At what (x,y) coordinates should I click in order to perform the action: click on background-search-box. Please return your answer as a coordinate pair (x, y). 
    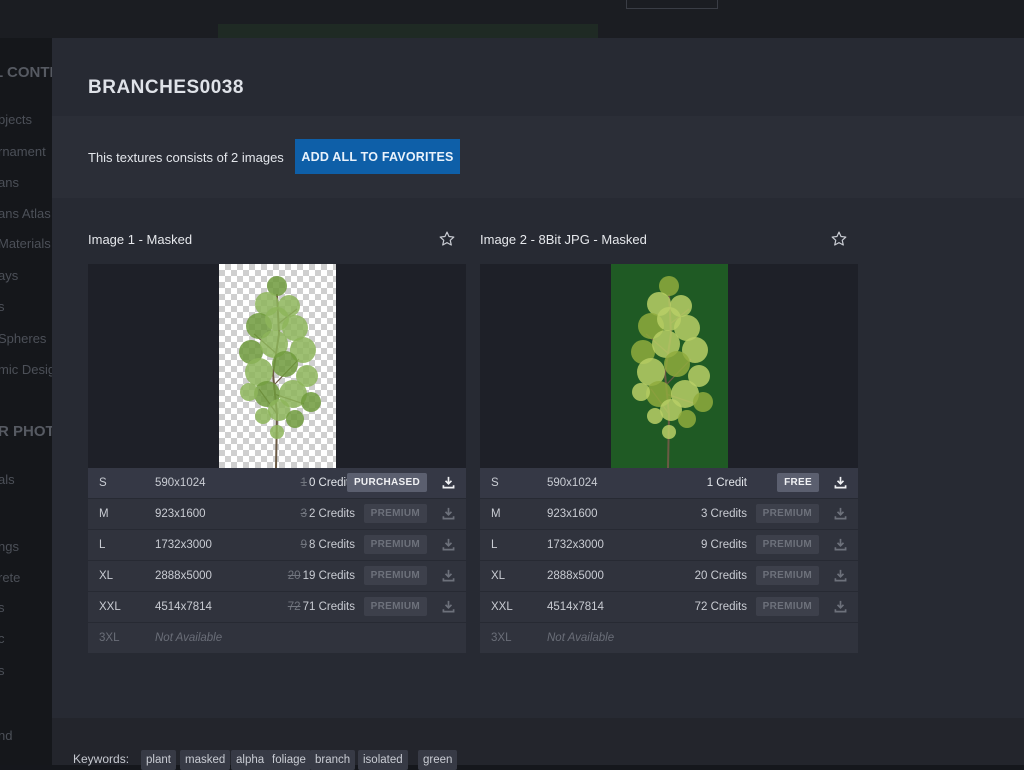
    Looking at the image, I should click on (672, 4).